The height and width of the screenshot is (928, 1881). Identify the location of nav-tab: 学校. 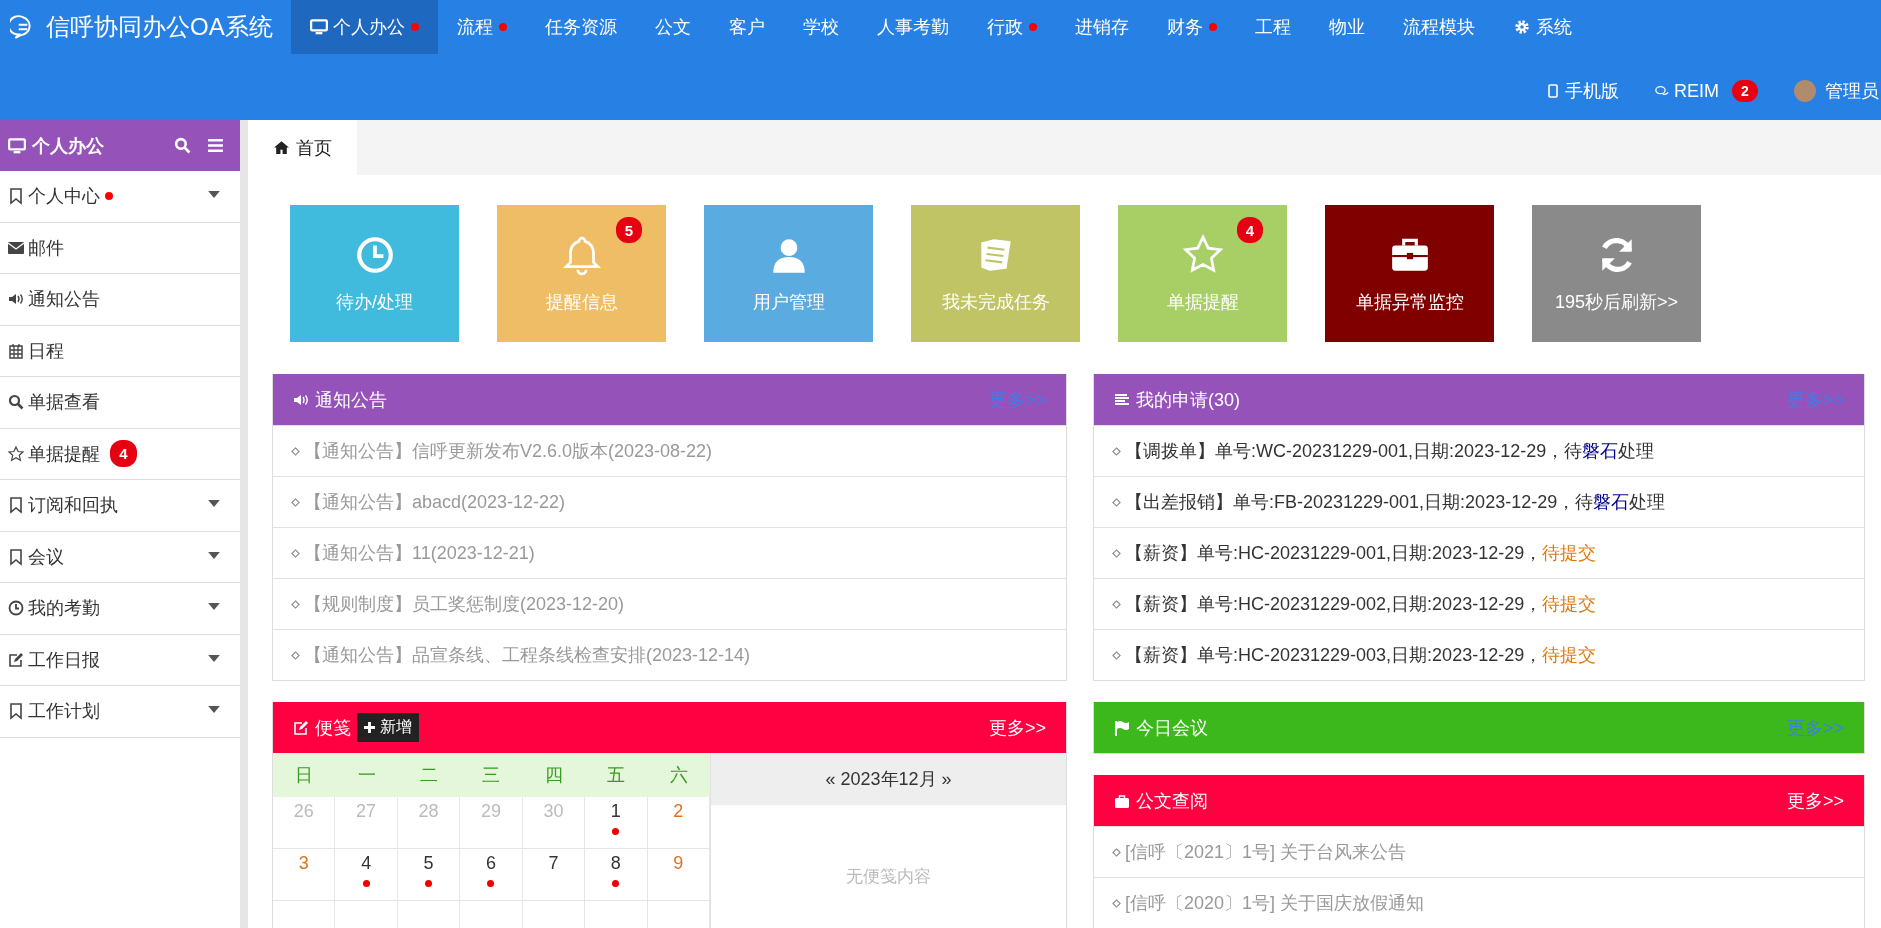
(820, 27).